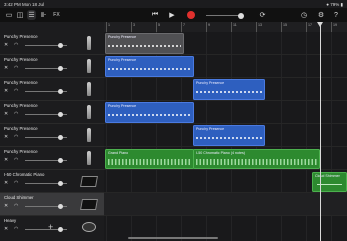  What do you see at coordinates (191, 15) in the screenshot?
I see `record-icon` at bounding box center [191, 15].